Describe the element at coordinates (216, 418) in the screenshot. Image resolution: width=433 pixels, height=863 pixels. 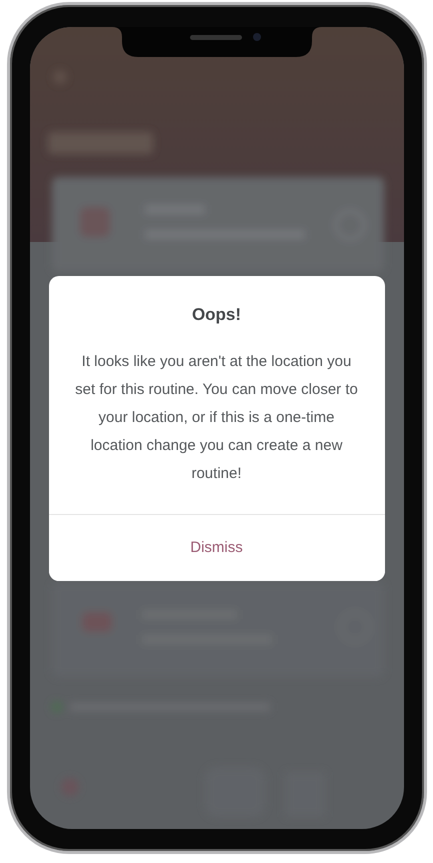
I see `dialog-message: It looks like you aren't at the location you set for this routine. You can move closer to your location, or if this is a one-time location change you can create a new routine!` at that location.